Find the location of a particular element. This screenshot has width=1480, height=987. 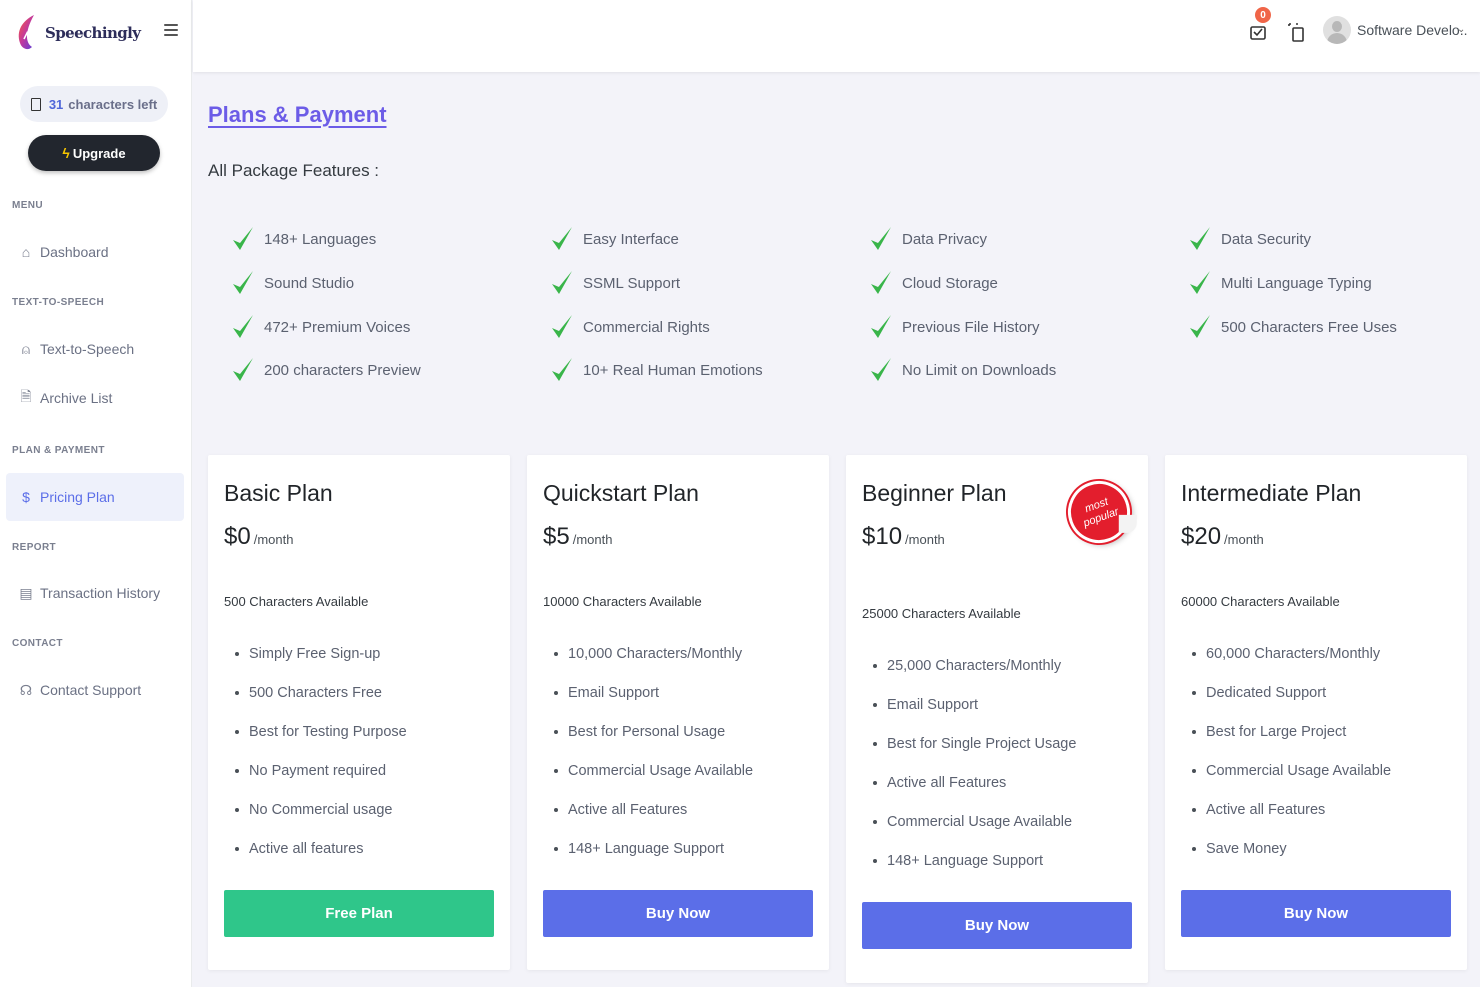

sidebar-item-dashboard: ⌂ Dashboard is located at coordinates (95, 252).